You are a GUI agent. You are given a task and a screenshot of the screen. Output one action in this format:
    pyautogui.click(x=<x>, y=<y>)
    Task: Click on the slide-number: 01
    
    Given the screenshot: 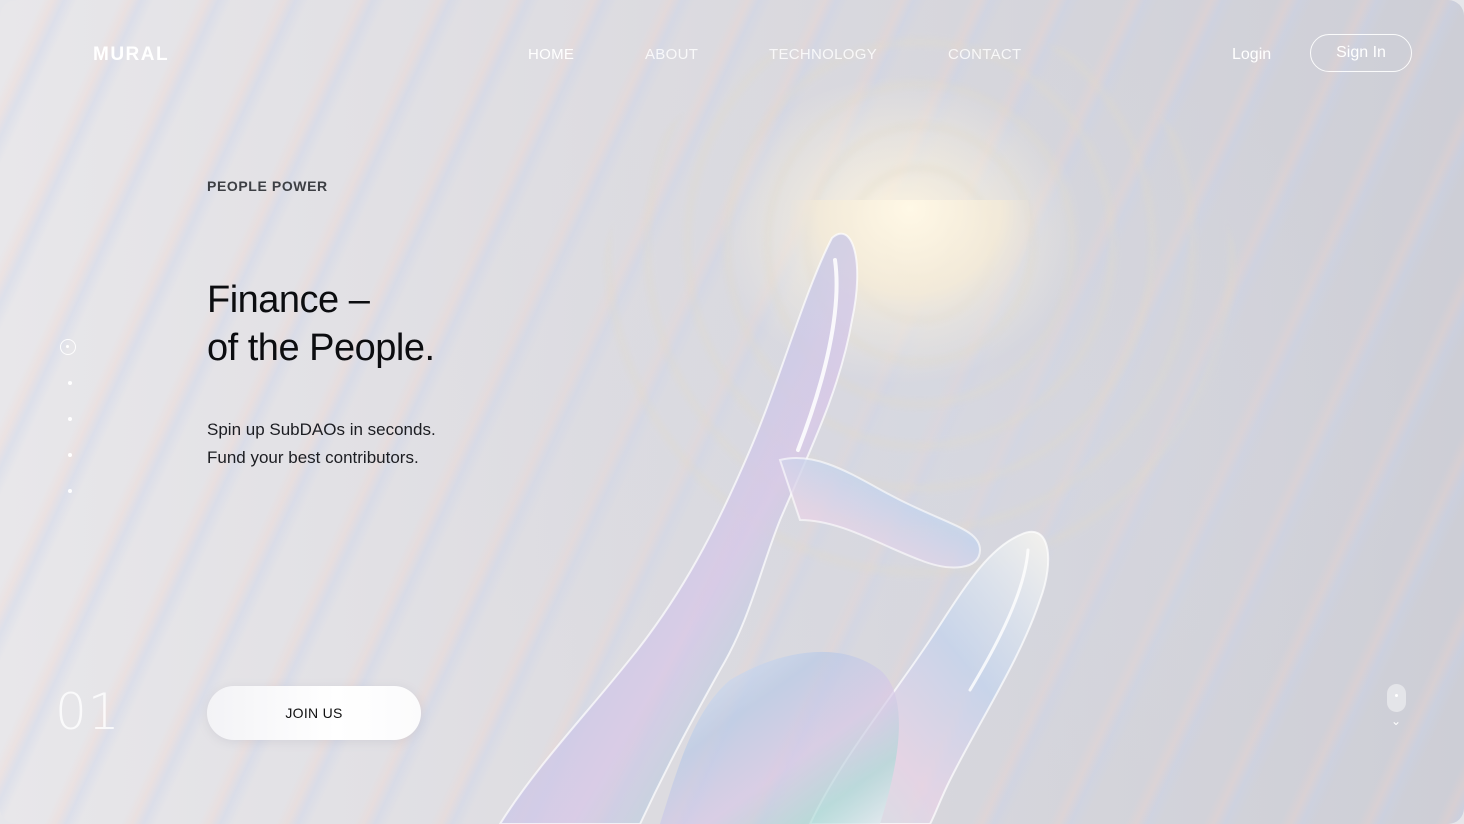 What is the action you would take?
    pyautogui.click(x=88, y=712)
    